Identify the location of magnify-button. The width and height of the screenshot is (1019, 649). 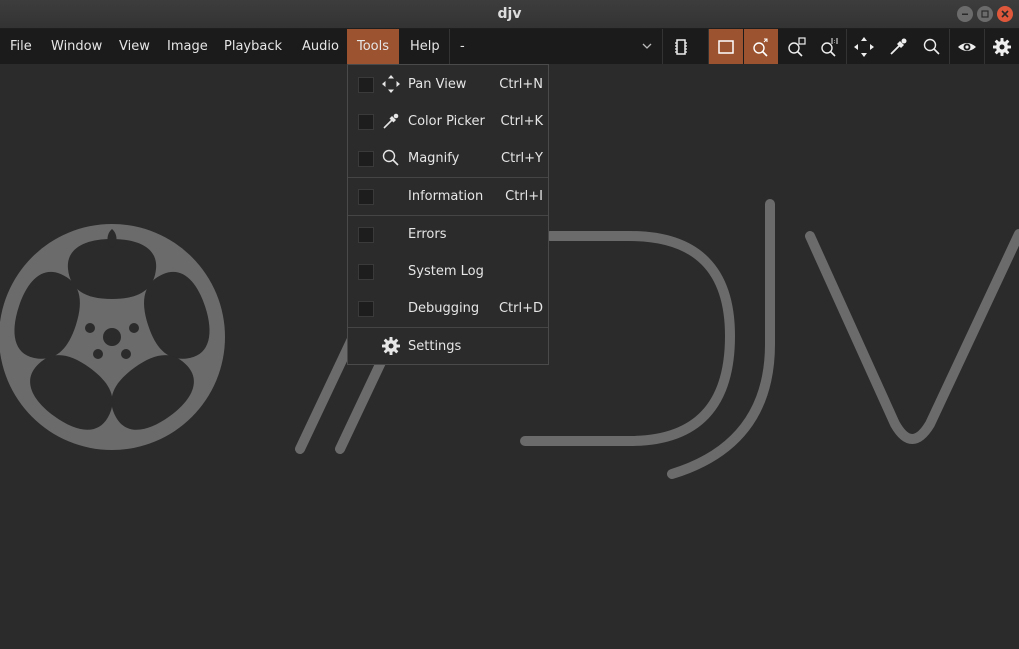
(932, 46).